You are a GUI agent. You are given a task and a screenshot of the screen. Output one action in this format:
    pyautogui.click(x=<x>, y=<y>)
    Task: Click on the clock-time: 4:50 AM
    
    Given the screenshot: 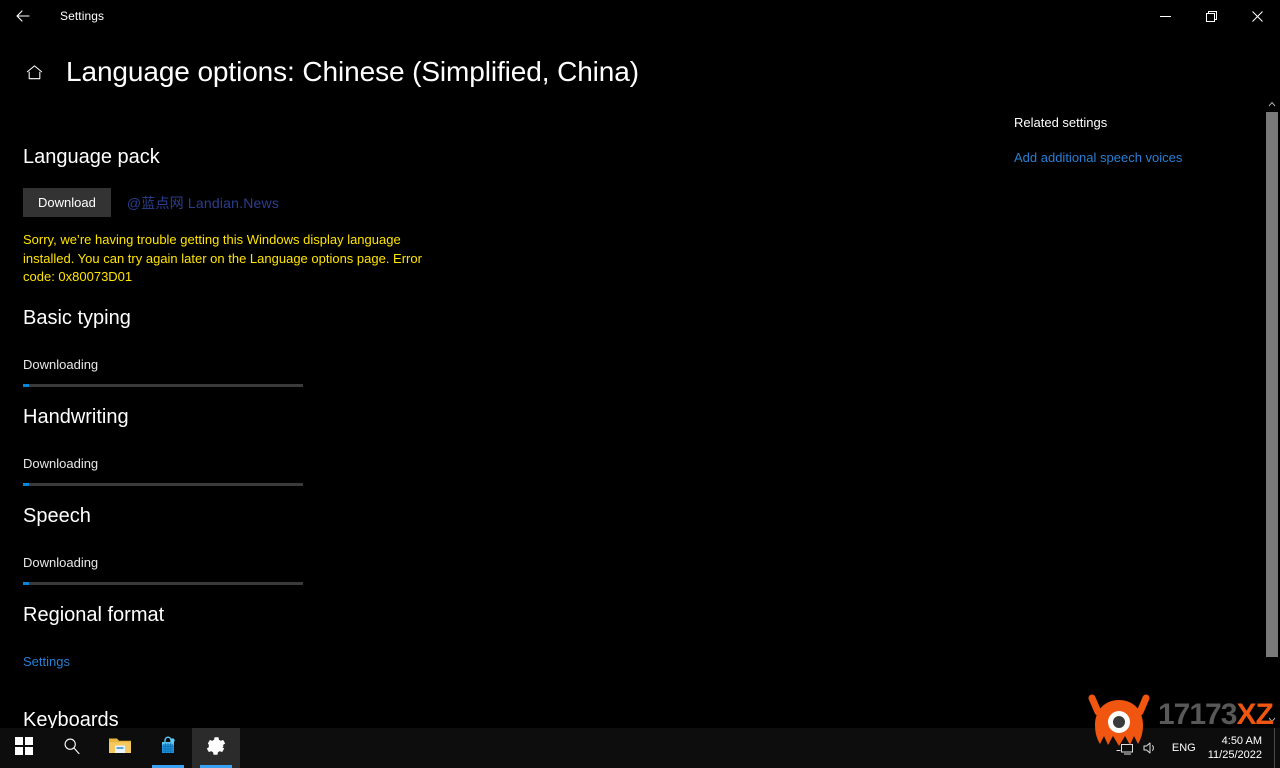 What is the action you would take?
    pyautogui.click(x=1241, y=741)
    